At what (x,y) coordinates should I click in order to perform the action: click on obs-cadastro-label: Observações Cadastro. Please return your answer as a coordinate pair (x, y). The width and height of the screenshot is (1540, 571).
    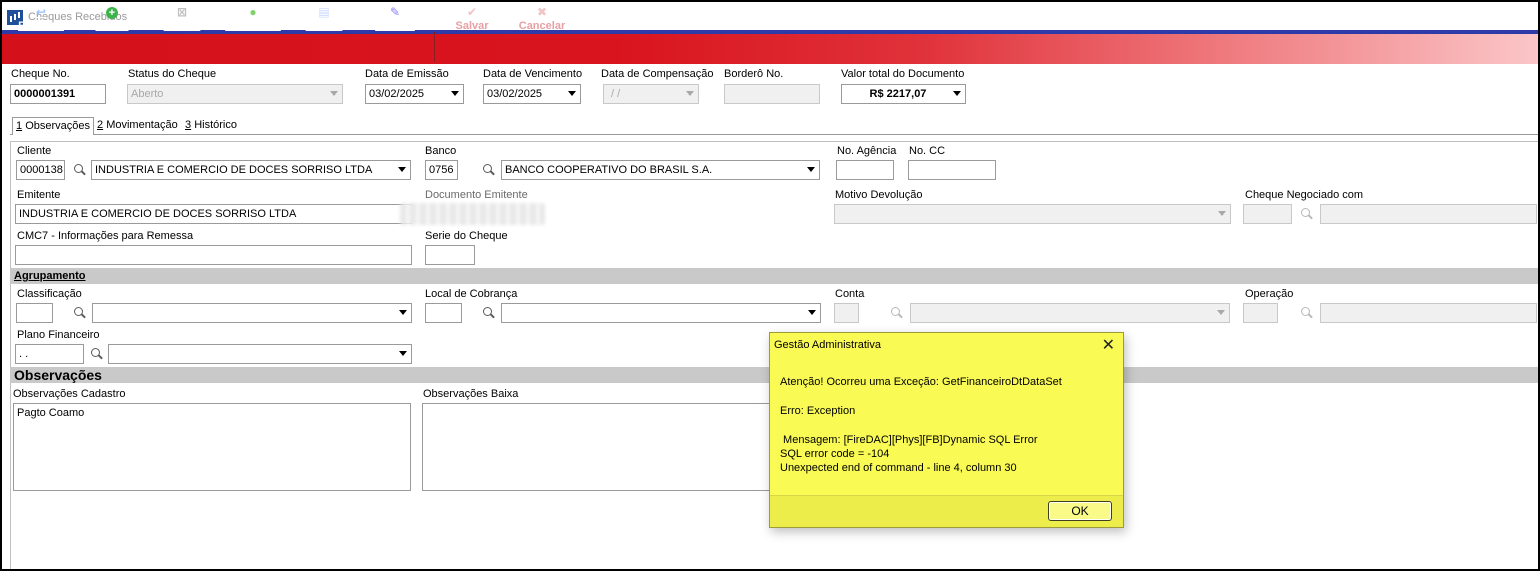
    Looking at the image, I should click on (69, 394).